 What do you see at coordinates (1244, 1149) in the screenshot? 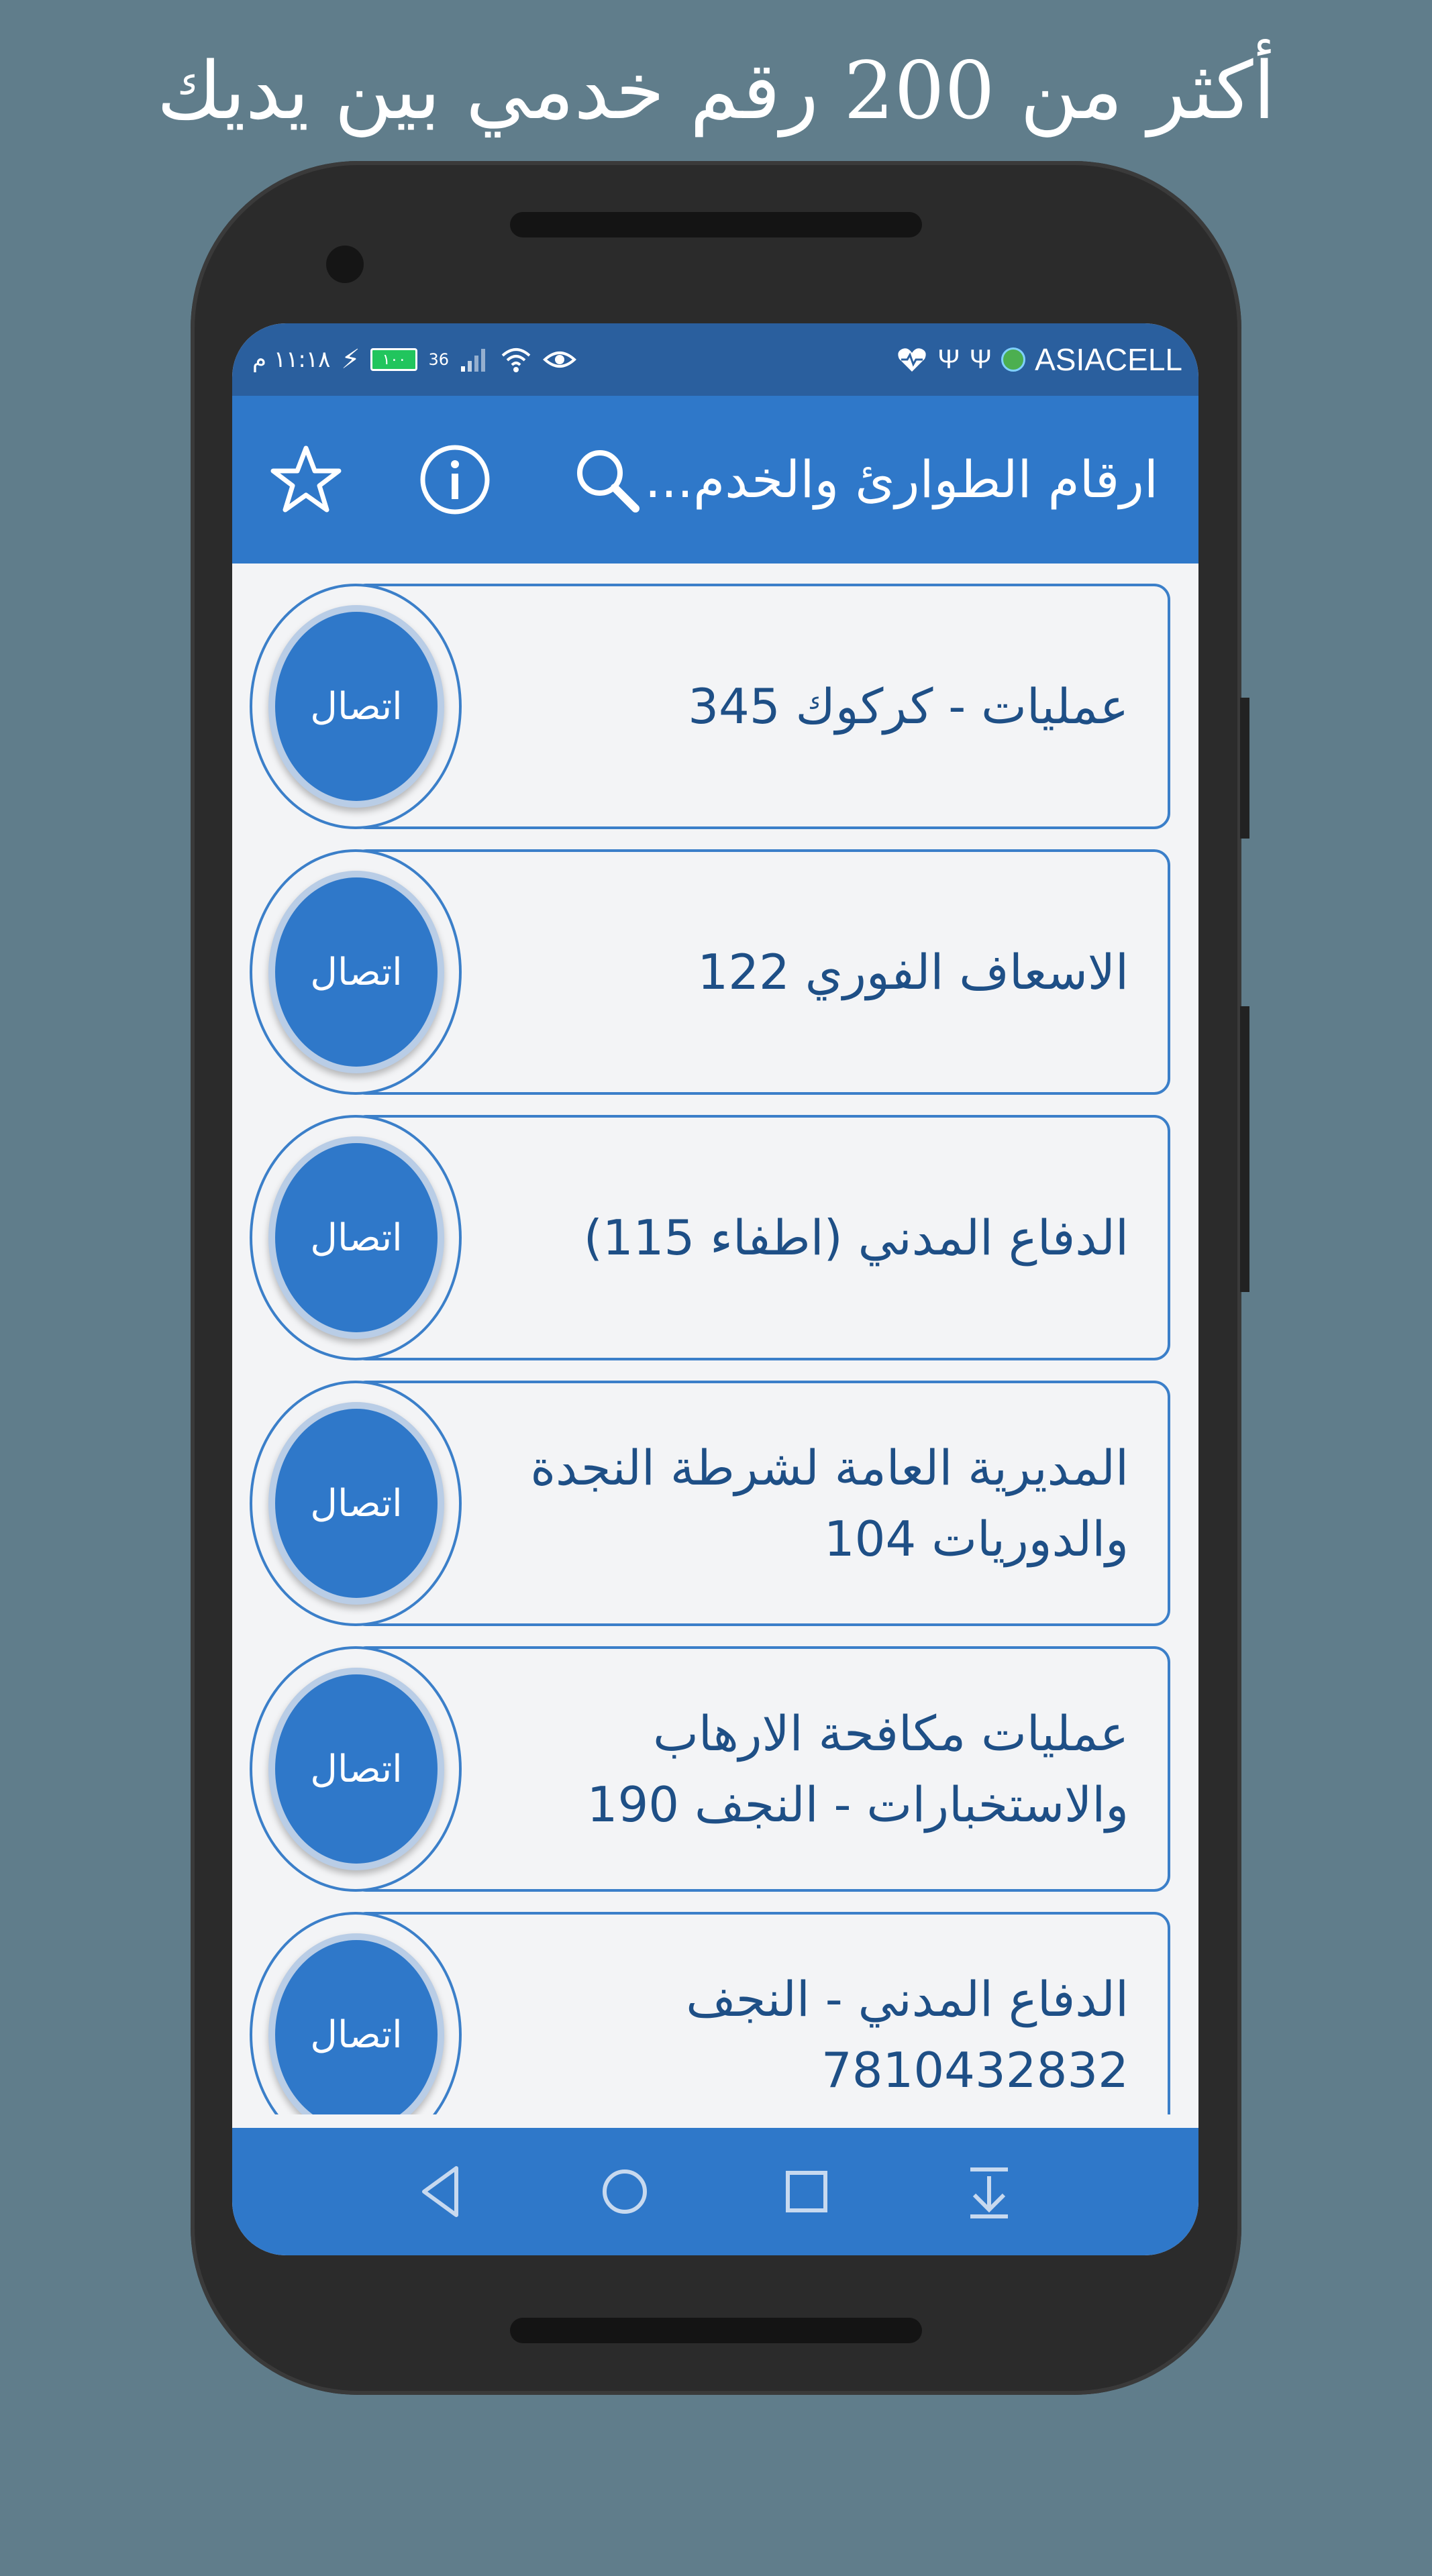
I see `phone-volume-button` at bounding box center [1244, 1149].